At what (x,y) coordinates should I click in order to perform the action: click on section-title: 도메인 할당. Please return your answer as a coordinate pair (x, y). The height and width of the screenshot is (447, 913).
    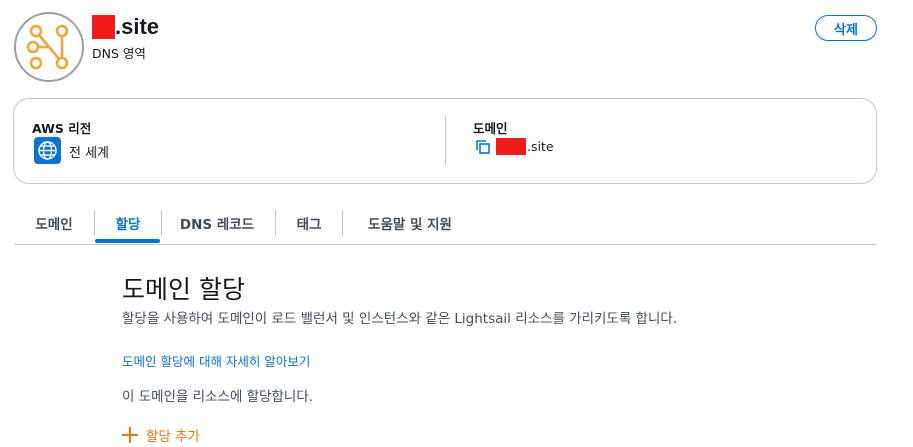
    Looking at the image, I should click on (183, 289).